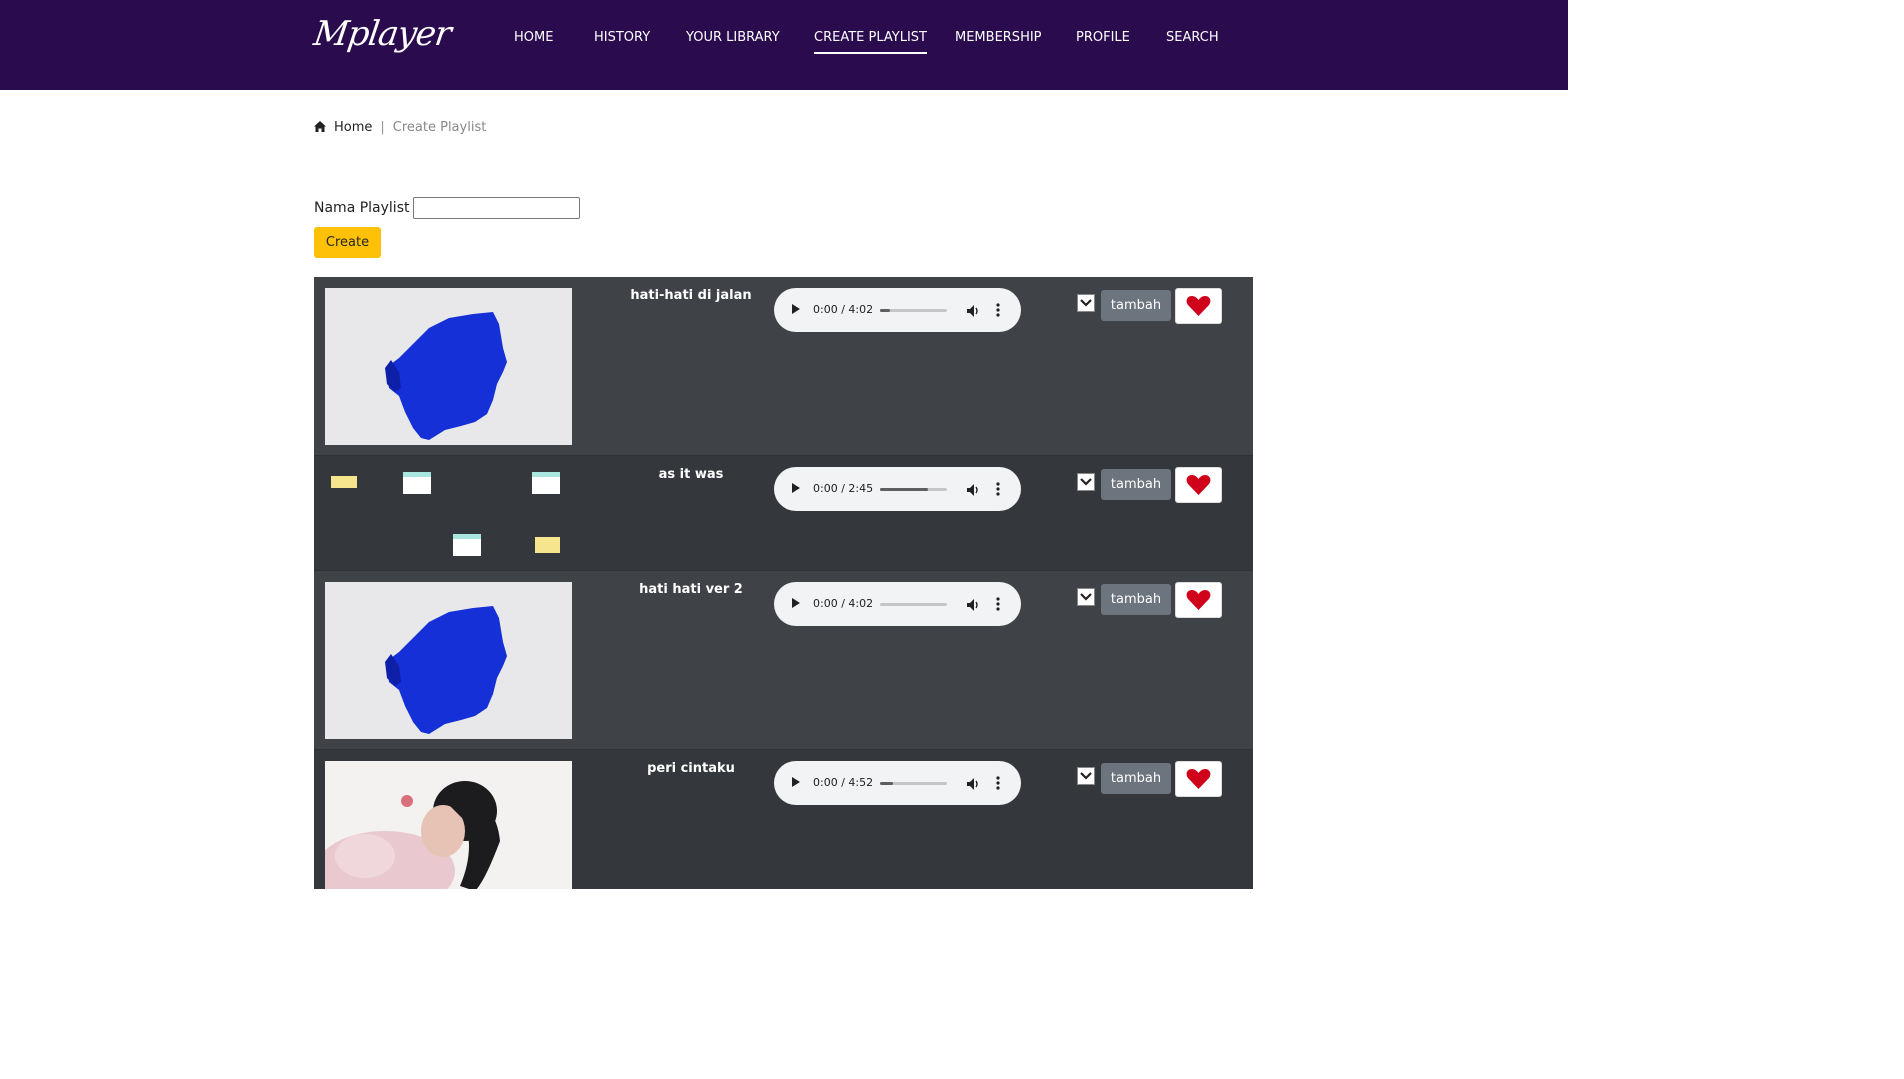  Describe the element at coordinates (870, 42) in the screenshot. I see `nav-create-playlist: CREATE PLAYLIST` at that location.